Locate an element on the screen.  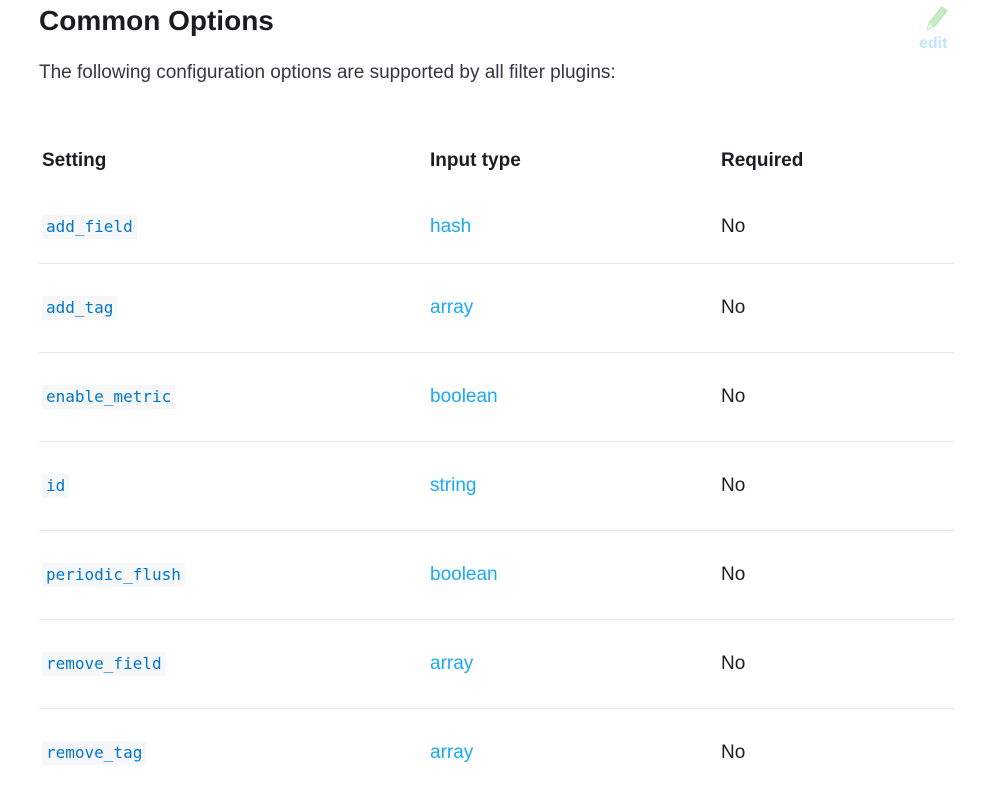
setting-link: id is located at coordinates (56, 486).